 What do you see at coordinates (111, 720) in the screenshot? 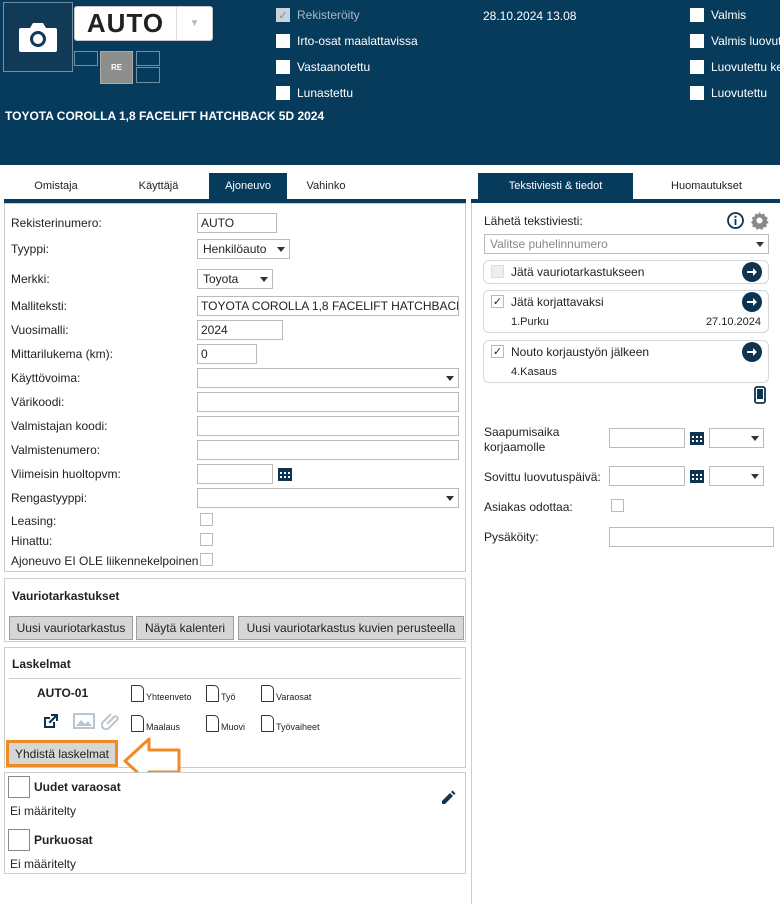
I see `paperclip-icon` at bounding box center [111, 720].